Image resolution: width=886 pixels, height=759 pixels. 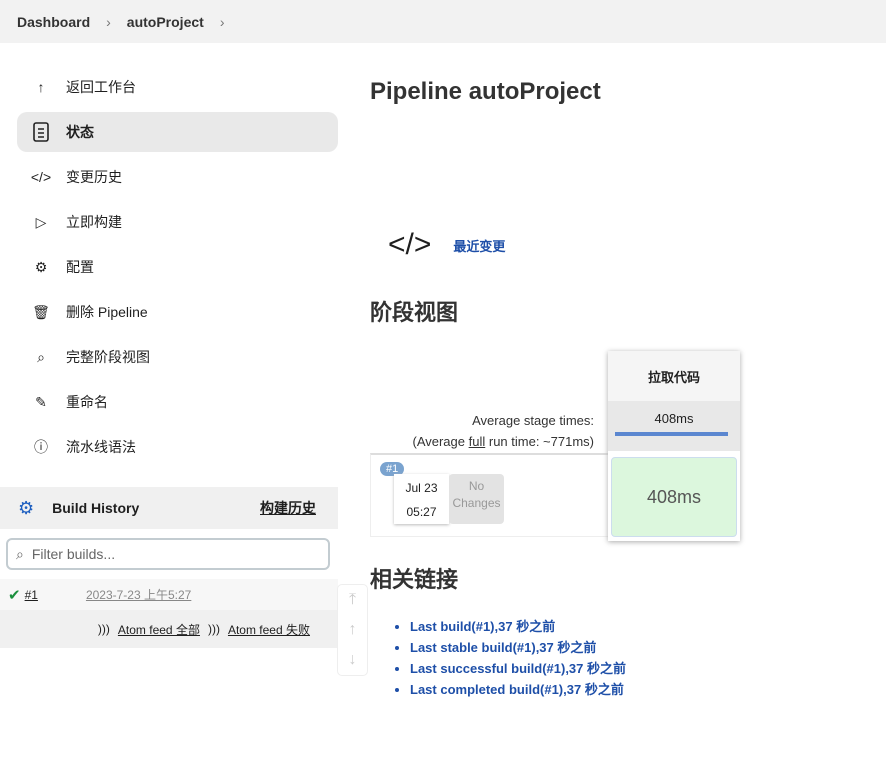 What do you see at coordinates (41, 311) in the screenshot?
I see `trash-icon: 🗑` at bounding box center [41, 311].